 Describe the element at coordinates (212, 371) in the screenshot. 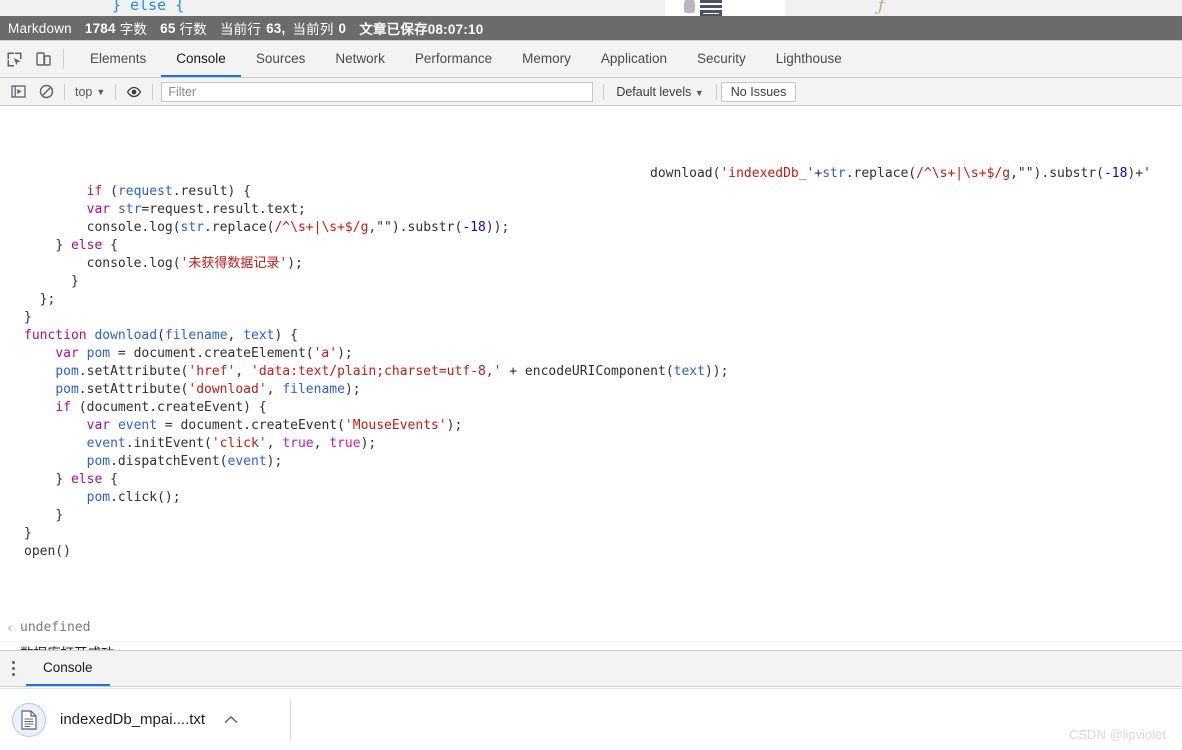

I see `code-token: 'href'` at that location.